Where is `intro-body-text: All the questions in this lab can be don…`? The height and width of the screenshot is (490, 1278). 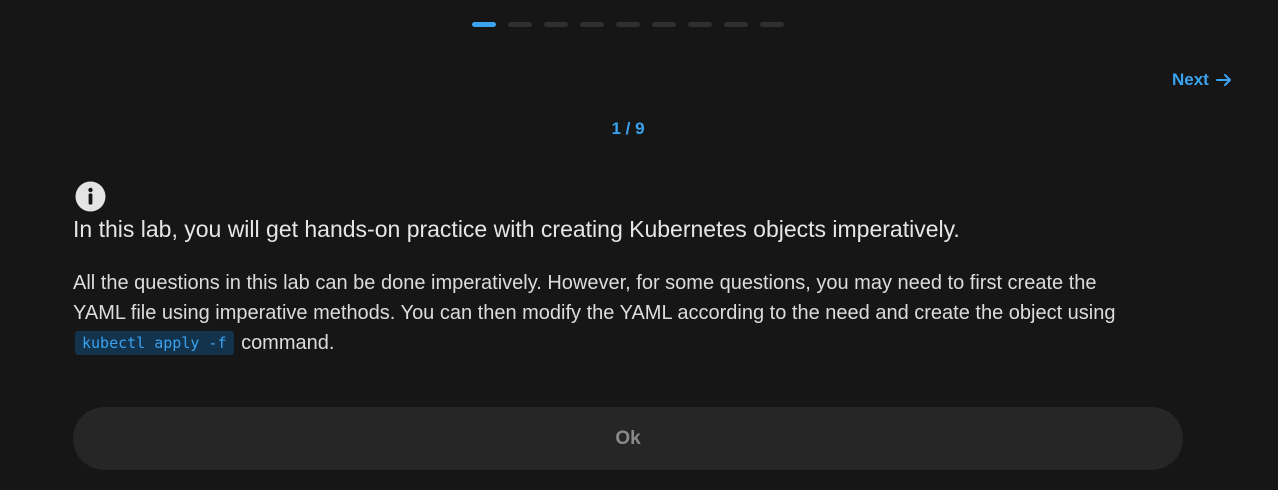
intro-body-text: All the questions in this lab can be don… is located at coordinates (594, 298).